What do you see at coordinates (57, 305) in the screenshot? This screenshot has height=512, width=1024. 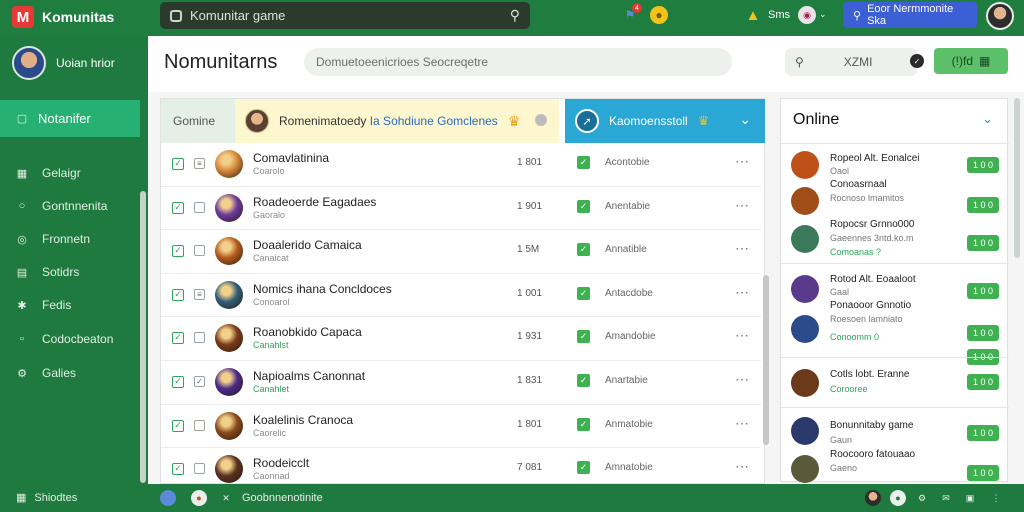 I see `sidebar-item-label: Fedis` at bounding box center [57, 305].